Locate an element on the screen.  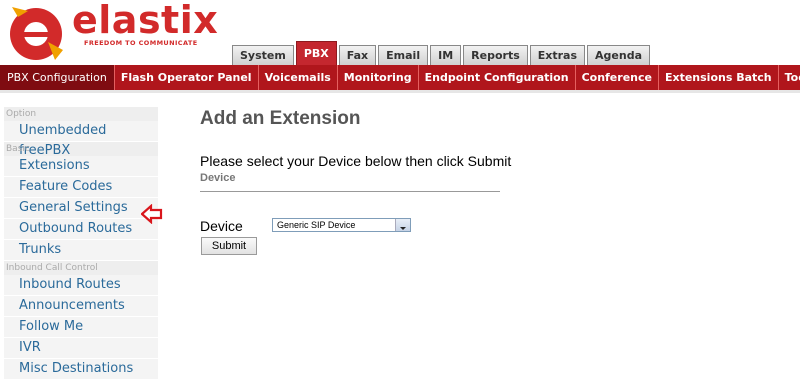
chevron-down-icon is located at coordinates (403, 228).